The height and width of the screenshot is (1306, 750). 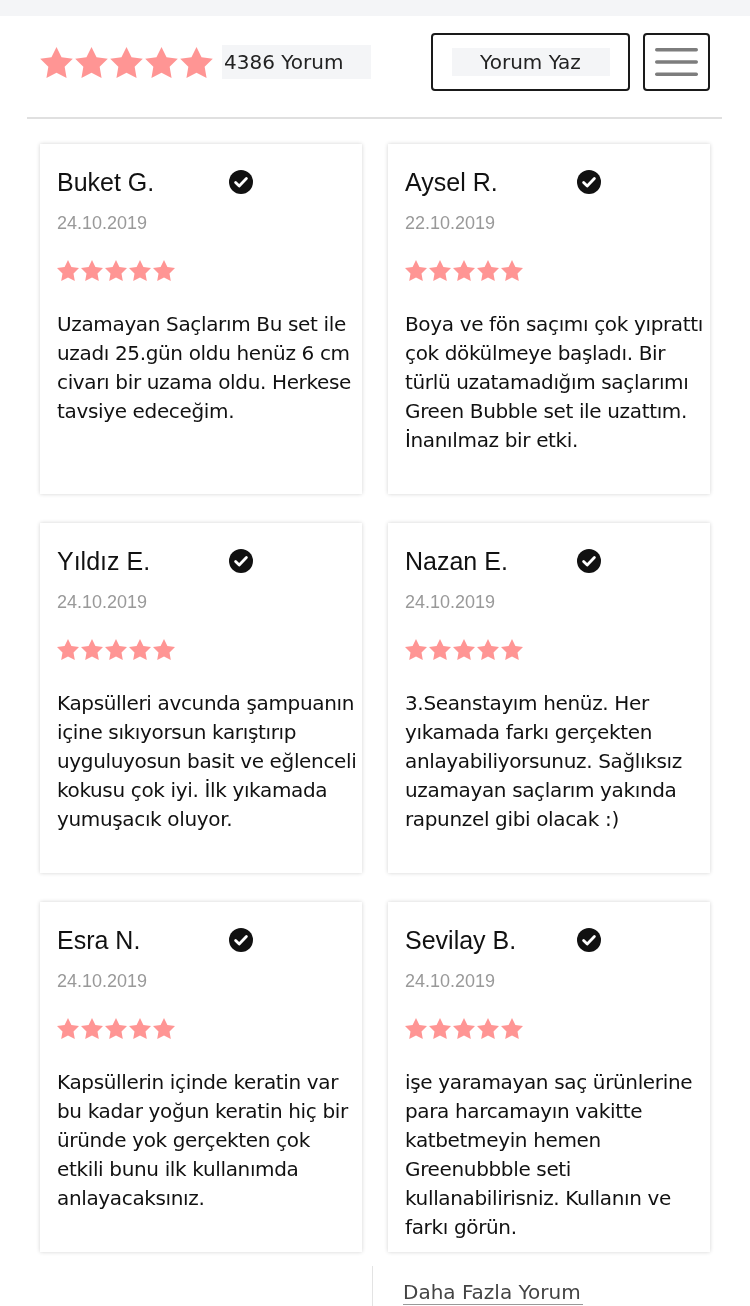 What do you see at coordinates (106, 182) in the screenshot?
I see `reviewer-name: Buket G.` at bounding box center [106, 182].